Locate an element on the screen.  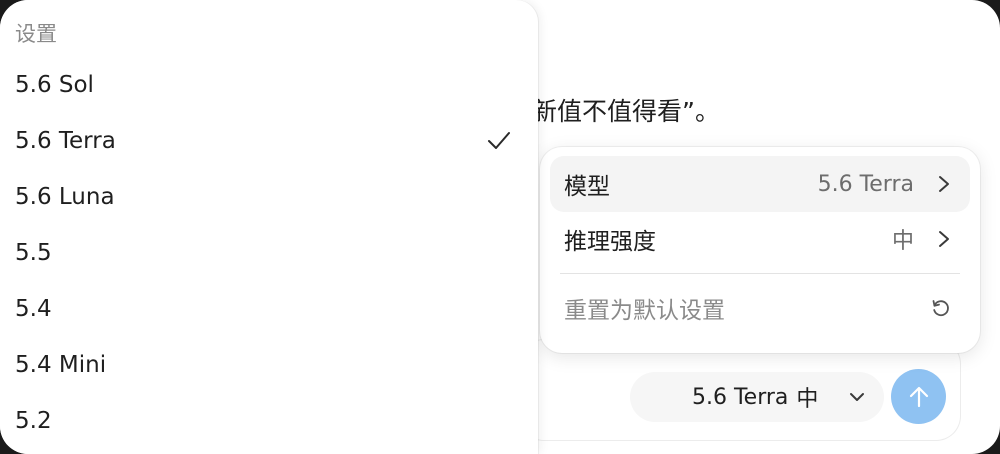
menu-item-reasoning-effort: 推理强度 中 is located at coordinates (760, 239).